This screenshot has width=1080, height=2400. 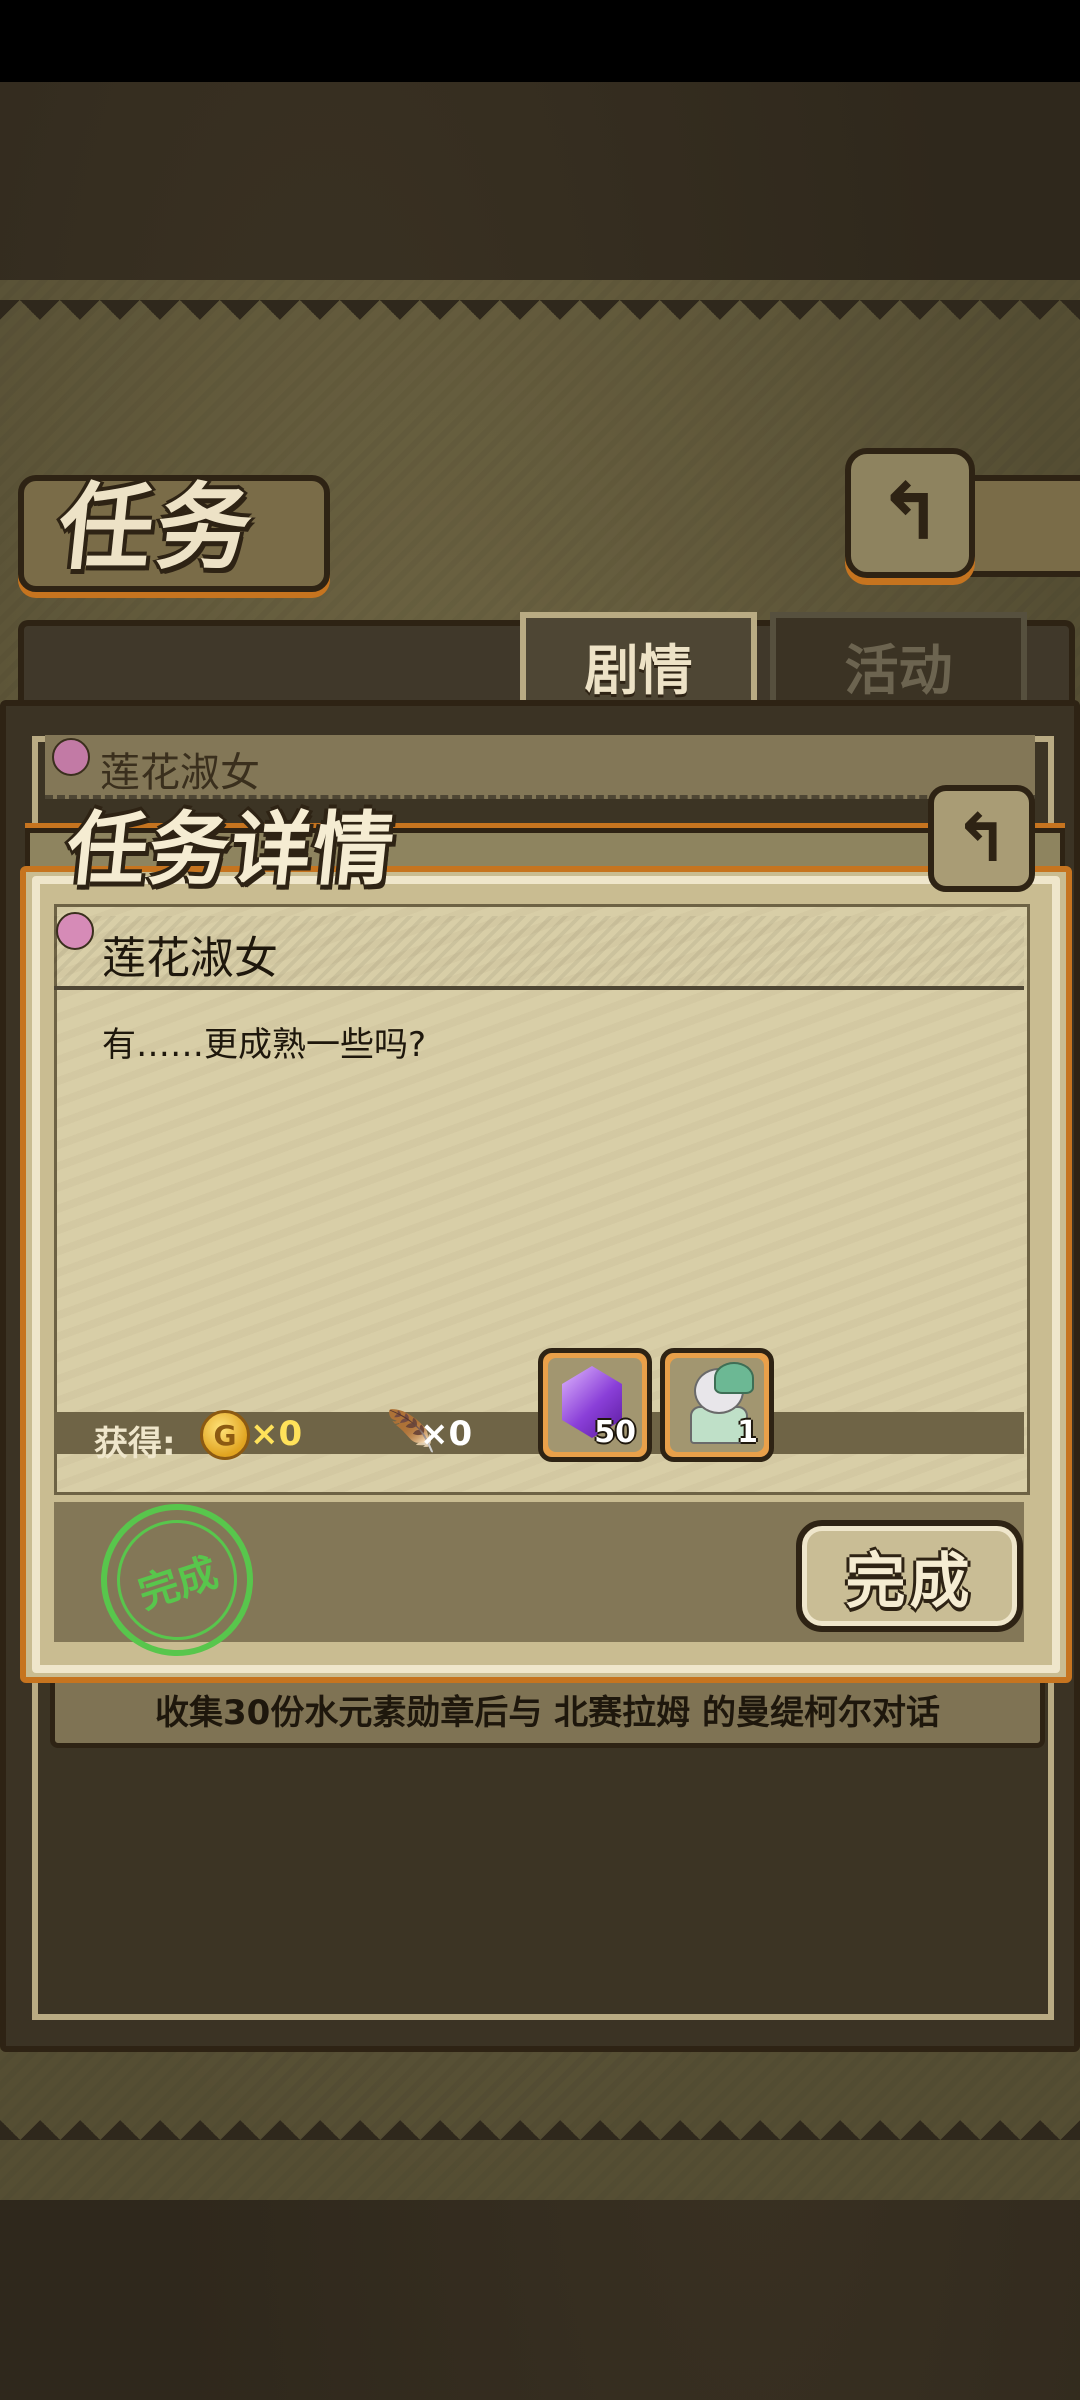 I want to click on gold-reward-value: ×0, so click(x=276, y=1434).